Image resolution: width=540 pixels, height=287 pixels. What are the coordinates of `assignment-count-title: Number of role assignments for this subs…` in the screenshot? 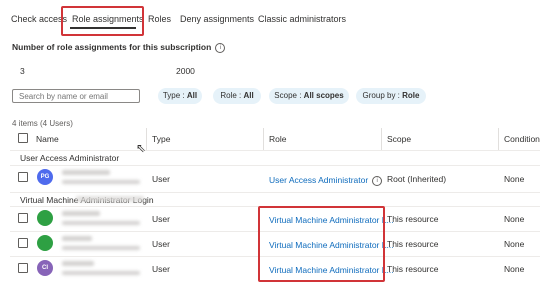 It's located at (119, 47).